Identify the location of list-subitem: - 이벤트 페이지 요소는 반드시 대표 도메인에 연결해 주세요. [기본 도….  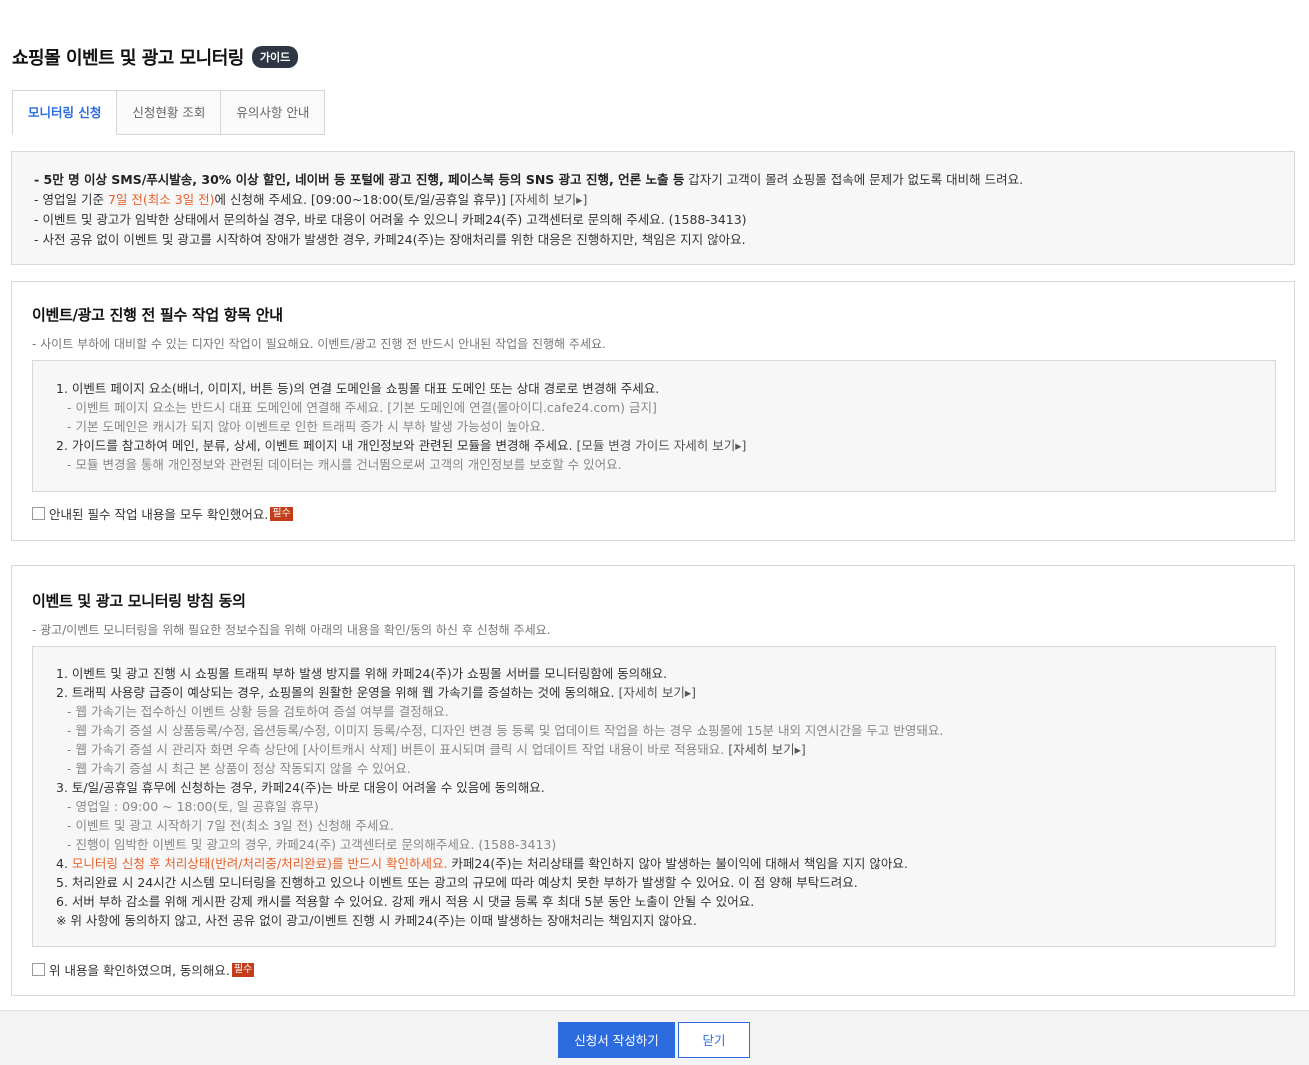
(362, 407).